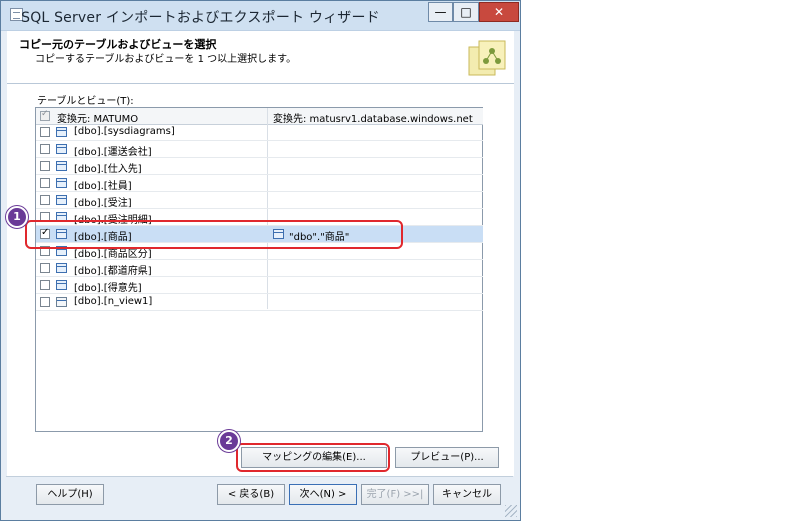 This screenshot has height=522, width=800. I want to click on title-bar: SQL Server インポートおよびエクスポート ウィザード — □ ✕, so click(260, 16).